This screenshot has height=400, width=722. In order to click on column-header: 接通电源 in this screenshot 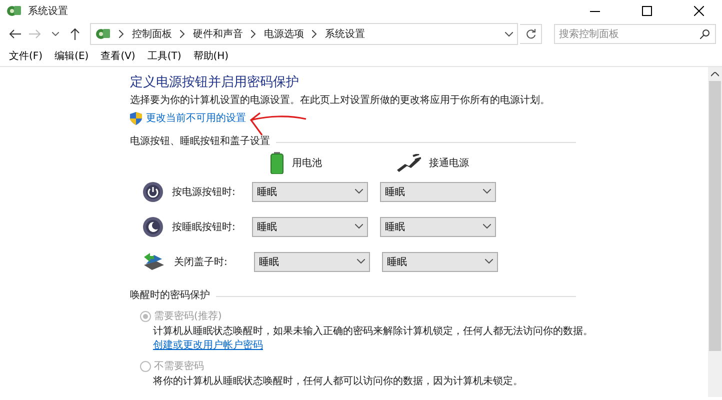, I will do `click(449, 163)`.